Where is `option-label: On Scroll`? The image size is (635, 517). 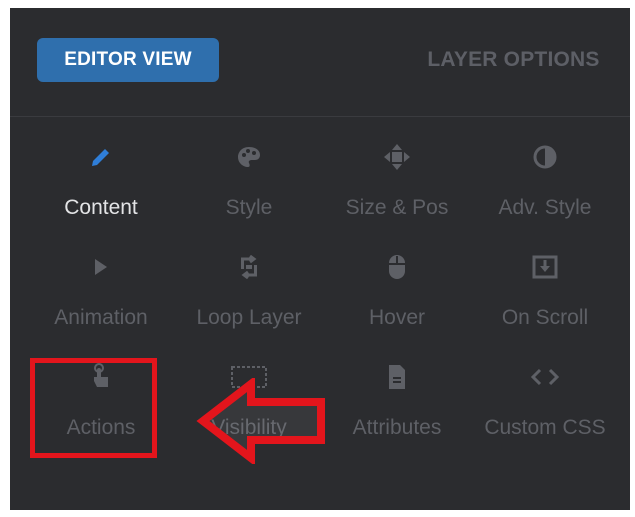
option-label: On Scroll is located at coordinates (545, 317).